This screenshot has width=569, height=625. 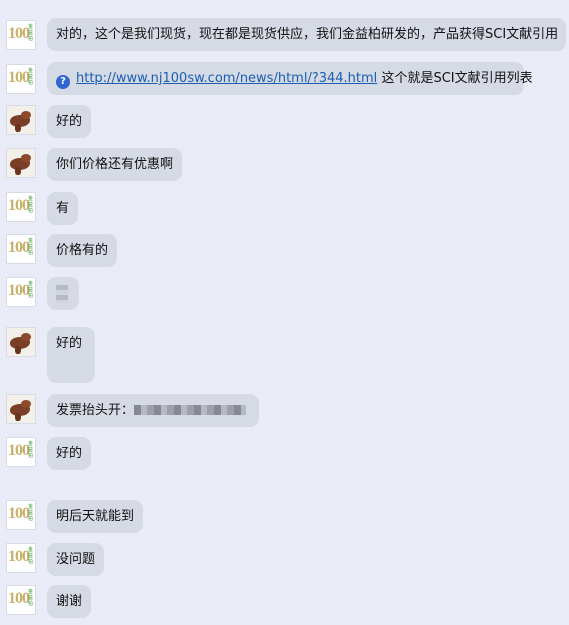 I want to click on message-text: 价格有的, so click(x=82, y=250).